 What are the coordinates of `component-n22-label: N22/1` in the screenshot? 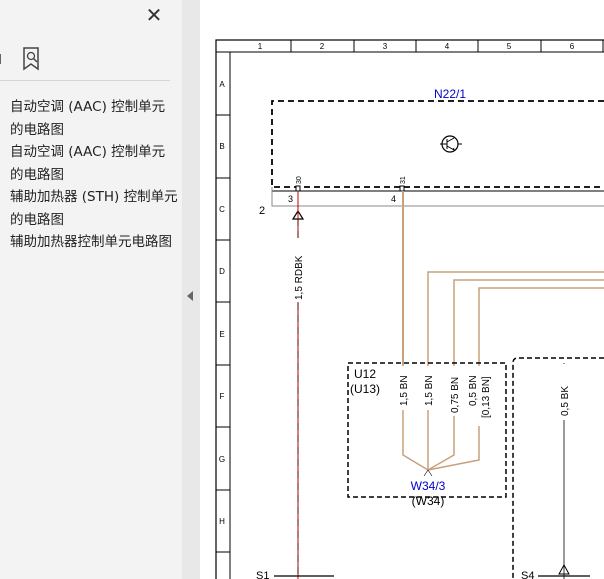 It's located at (450, 94).